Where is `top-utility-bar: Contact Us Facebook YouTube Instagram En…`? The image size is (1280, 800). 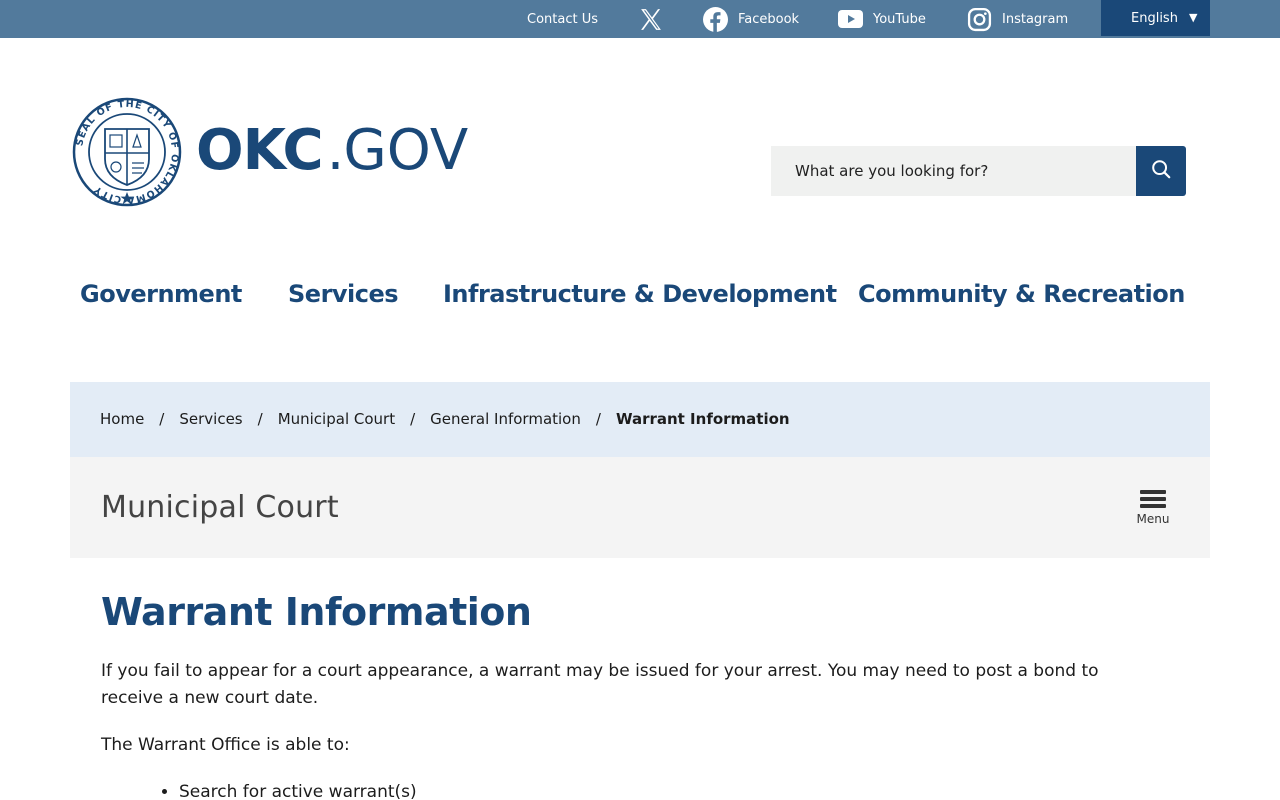
top-utility-bar: Contact Us Facebook YouTube Instagram En… is located at coordinates (640, 19).